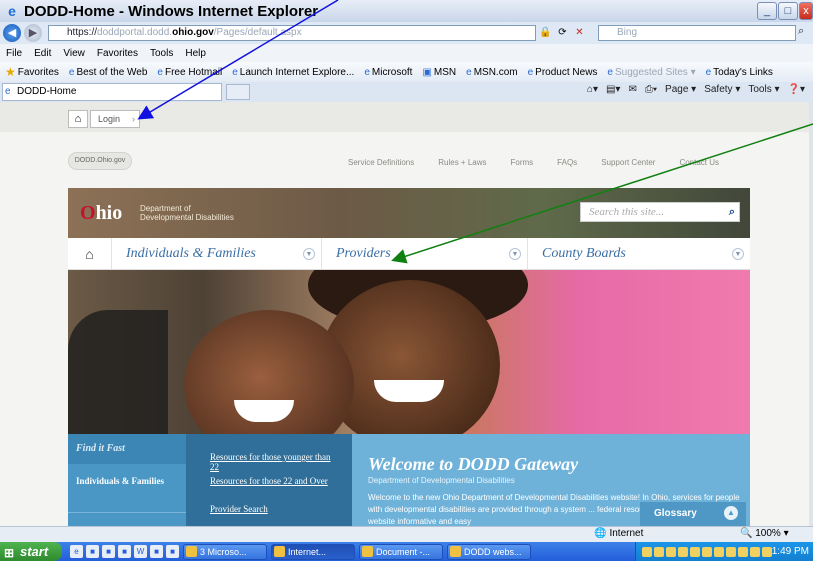 The height and width of the screenshot is (561, 813). I want to click on tab-dodd-home: e DODD-Home, so click(112, 92).